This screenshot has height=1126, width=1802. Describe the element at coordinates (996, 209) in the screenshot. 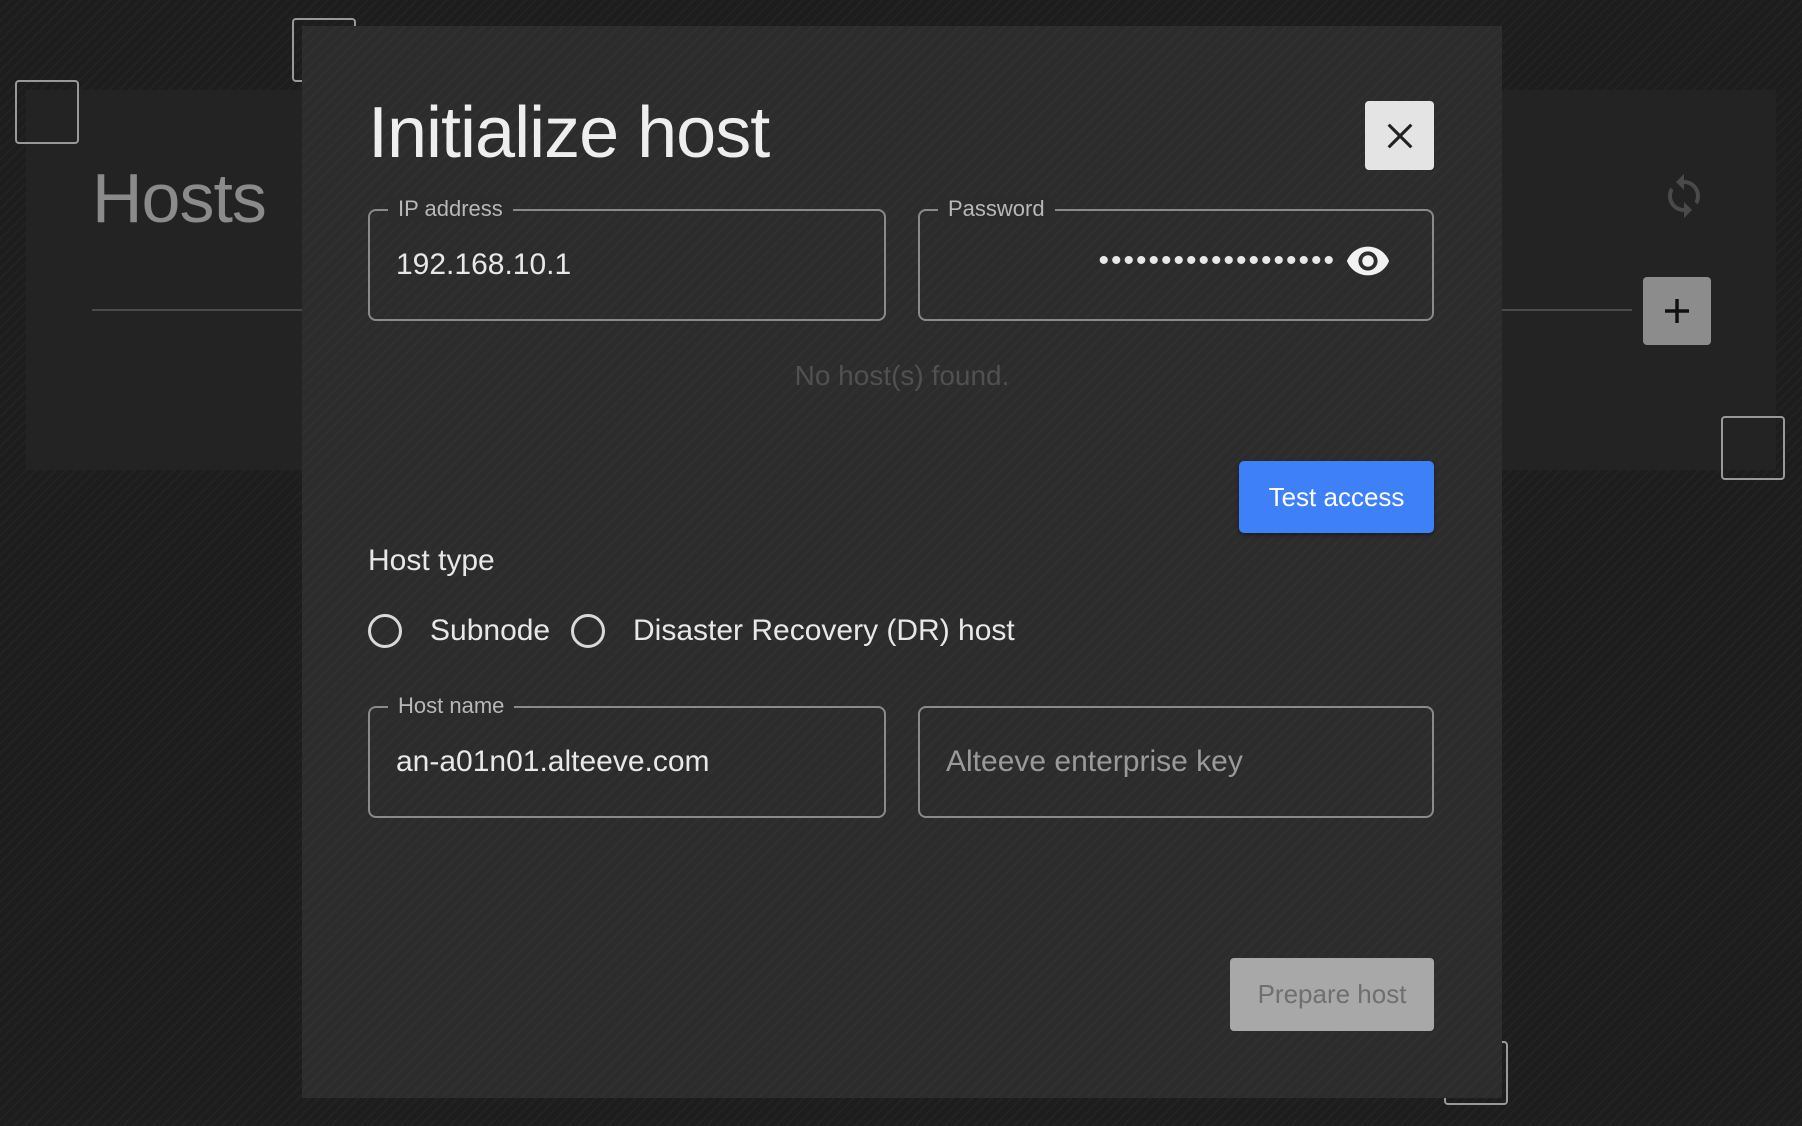

I see `password-label: Password` at that location.